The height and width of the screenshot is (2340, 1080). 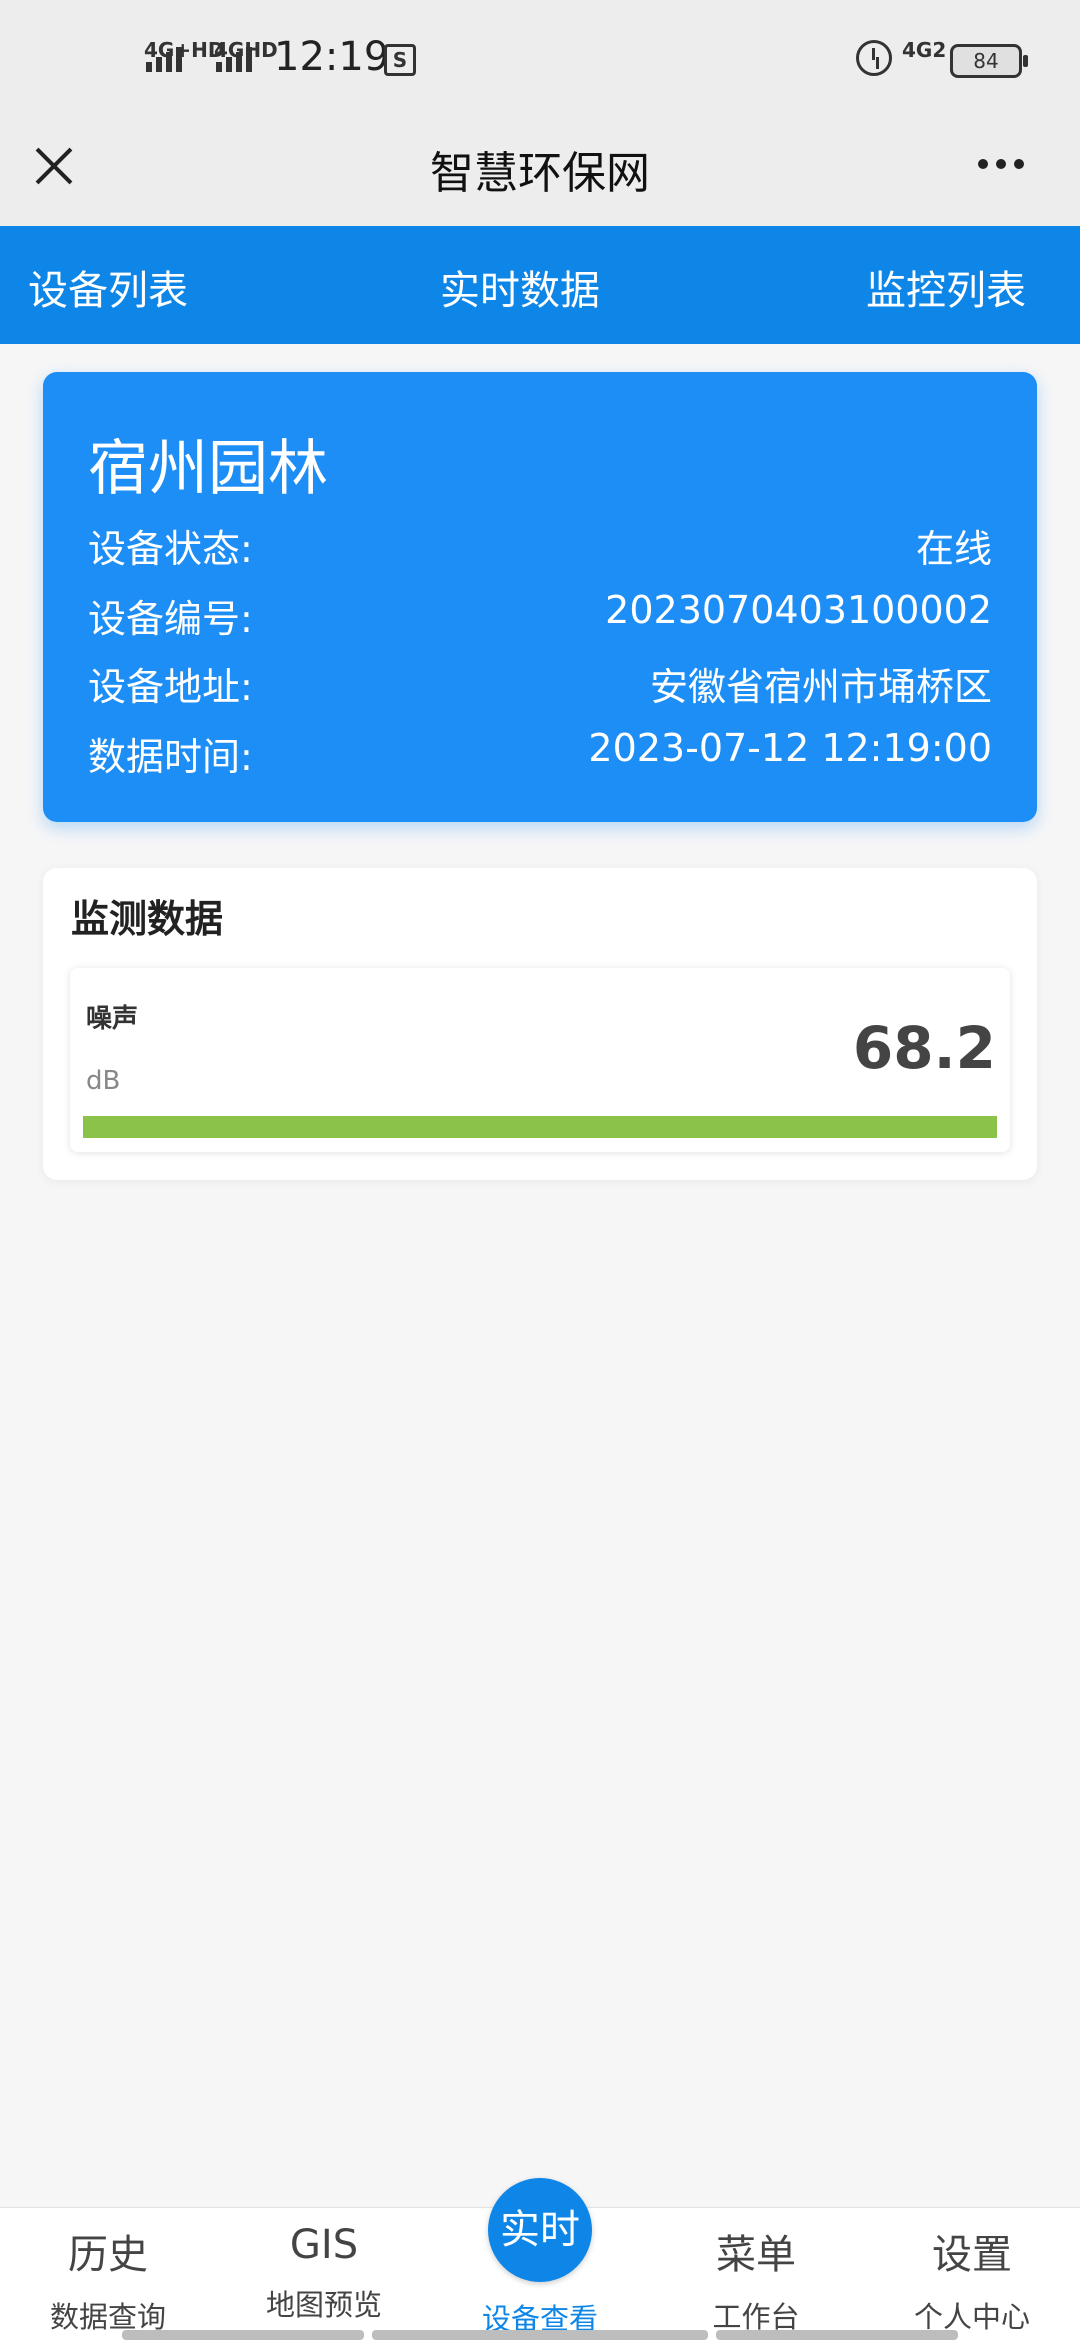 I want to click on device-status-value: 在线, so click(x=953, y=549).